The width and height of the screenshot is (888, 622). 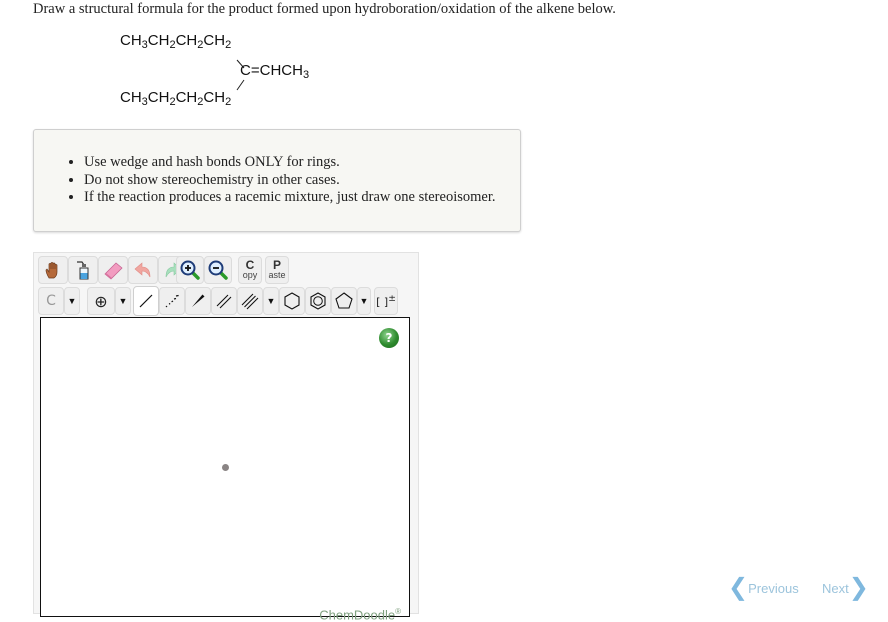 I want to click on eraser-icon, so click(x=113, y=270).